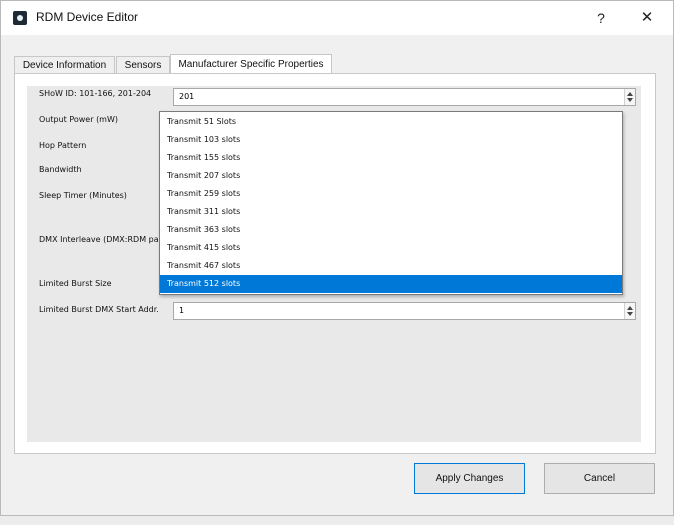  I want to click on limited-burst-size-label: Limited Burst Size, so click(75, 283).